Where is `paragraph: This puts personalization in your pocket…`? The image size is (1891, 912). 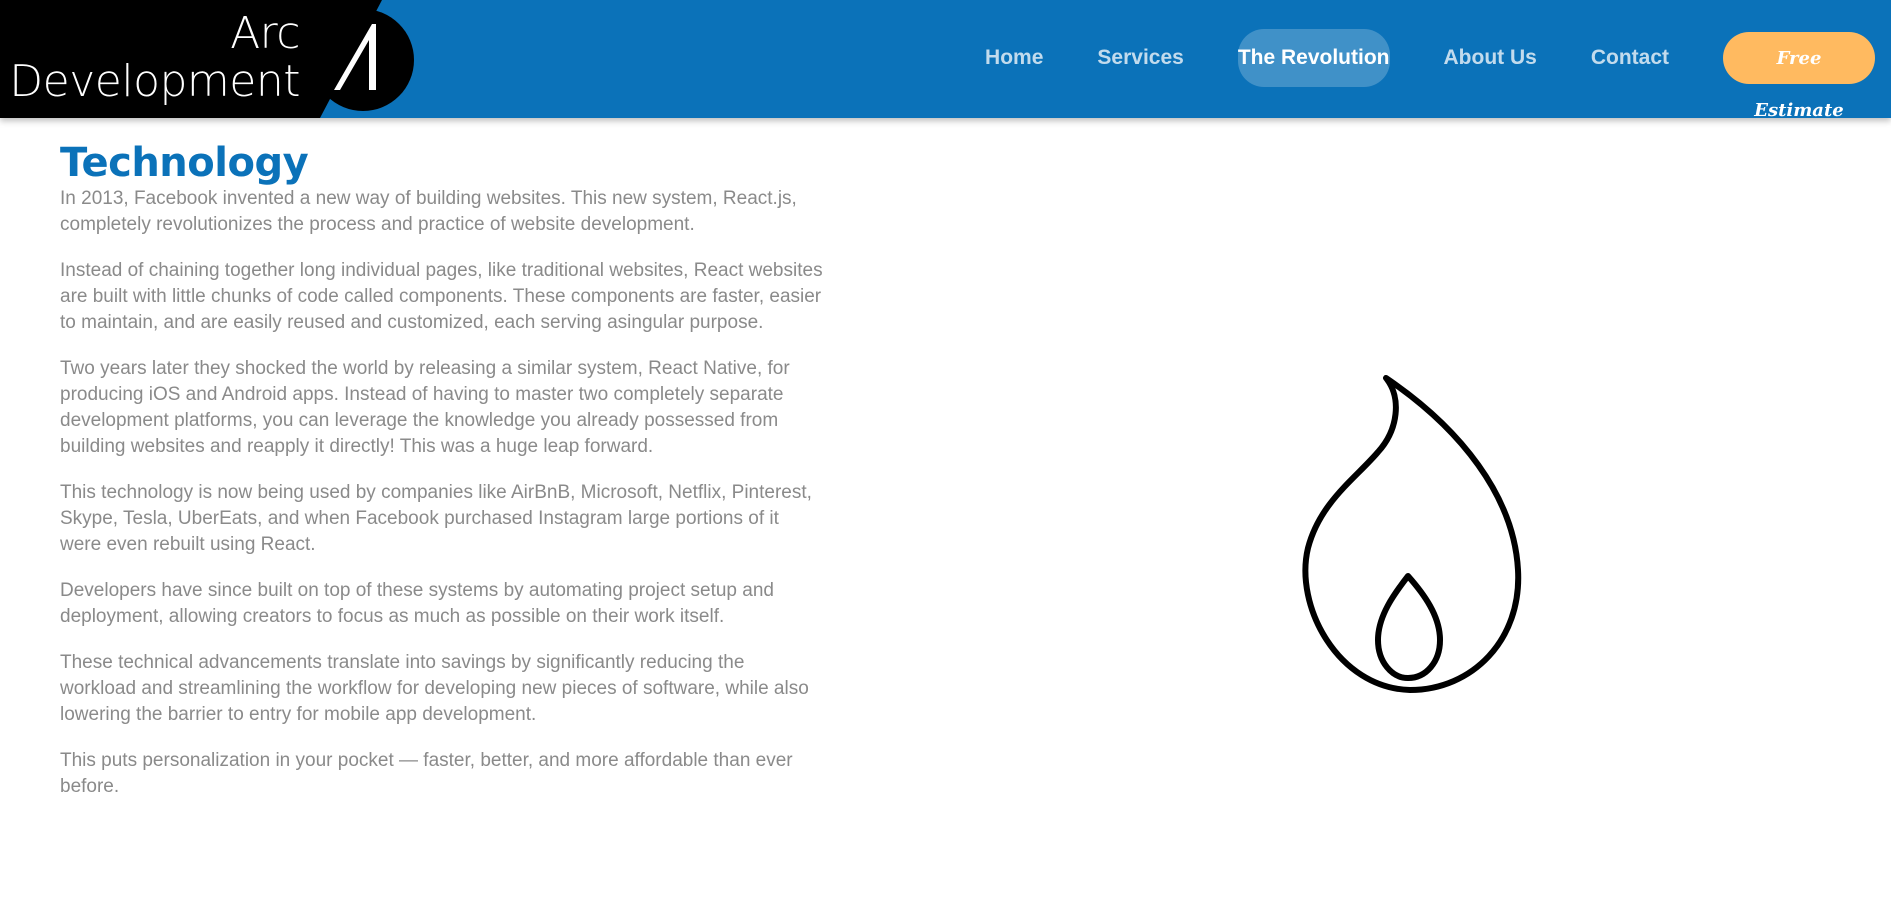
paragraph: This puts personalization in your pocket… is located at coordinates (426, 773).